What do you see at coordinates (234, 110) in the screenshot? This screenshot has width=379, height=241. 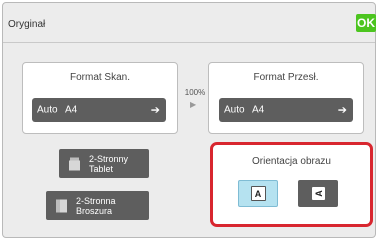 I see `send-size-mode: Auto` at bounding box center [234, 110].